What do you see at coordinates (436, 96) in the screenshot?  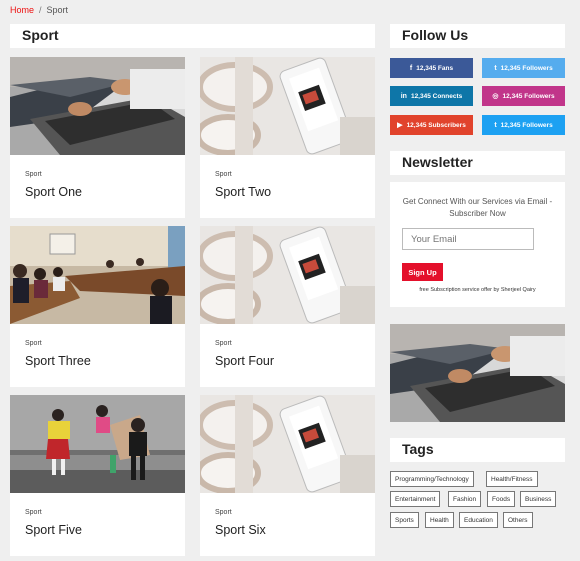 I see `social-count: 12,345 Connects` at bounding box center [436, 96].